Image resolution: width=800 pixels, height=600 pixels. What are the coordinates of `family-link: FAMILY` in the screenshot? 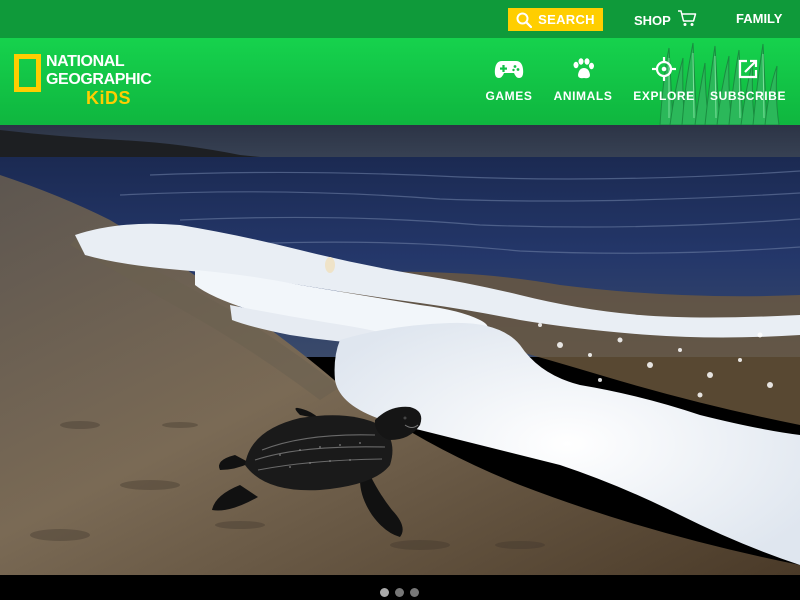 It's located at (759, 18).